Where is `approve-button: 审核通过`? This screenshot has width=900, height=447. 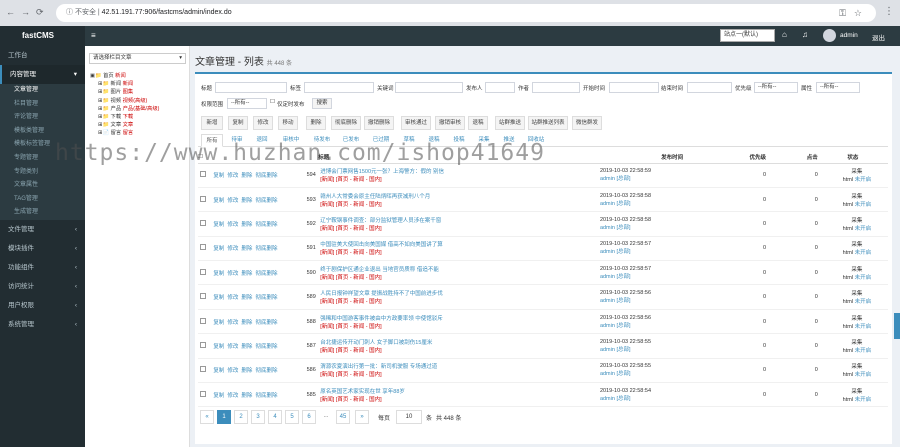
approve-button: 审核通过 is located at coordinates (416, 123).